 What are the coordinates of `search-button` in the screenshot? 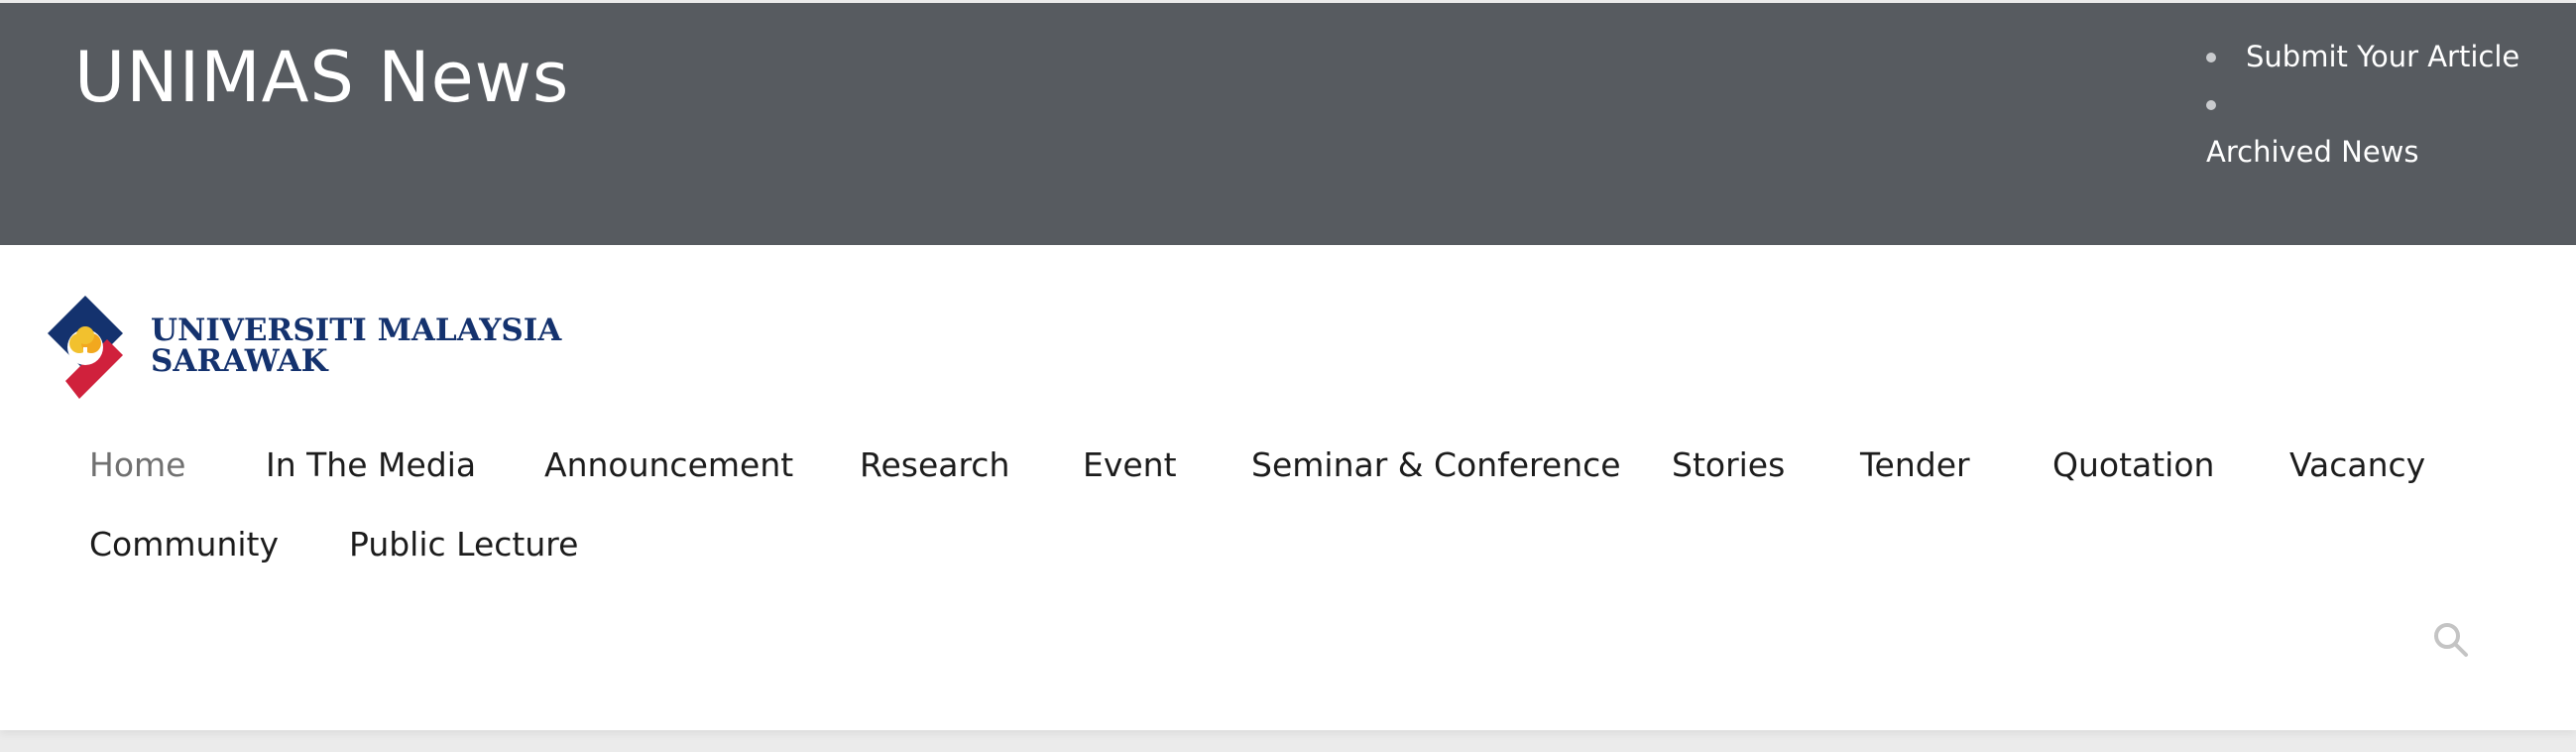 It's located at (2451, 640).